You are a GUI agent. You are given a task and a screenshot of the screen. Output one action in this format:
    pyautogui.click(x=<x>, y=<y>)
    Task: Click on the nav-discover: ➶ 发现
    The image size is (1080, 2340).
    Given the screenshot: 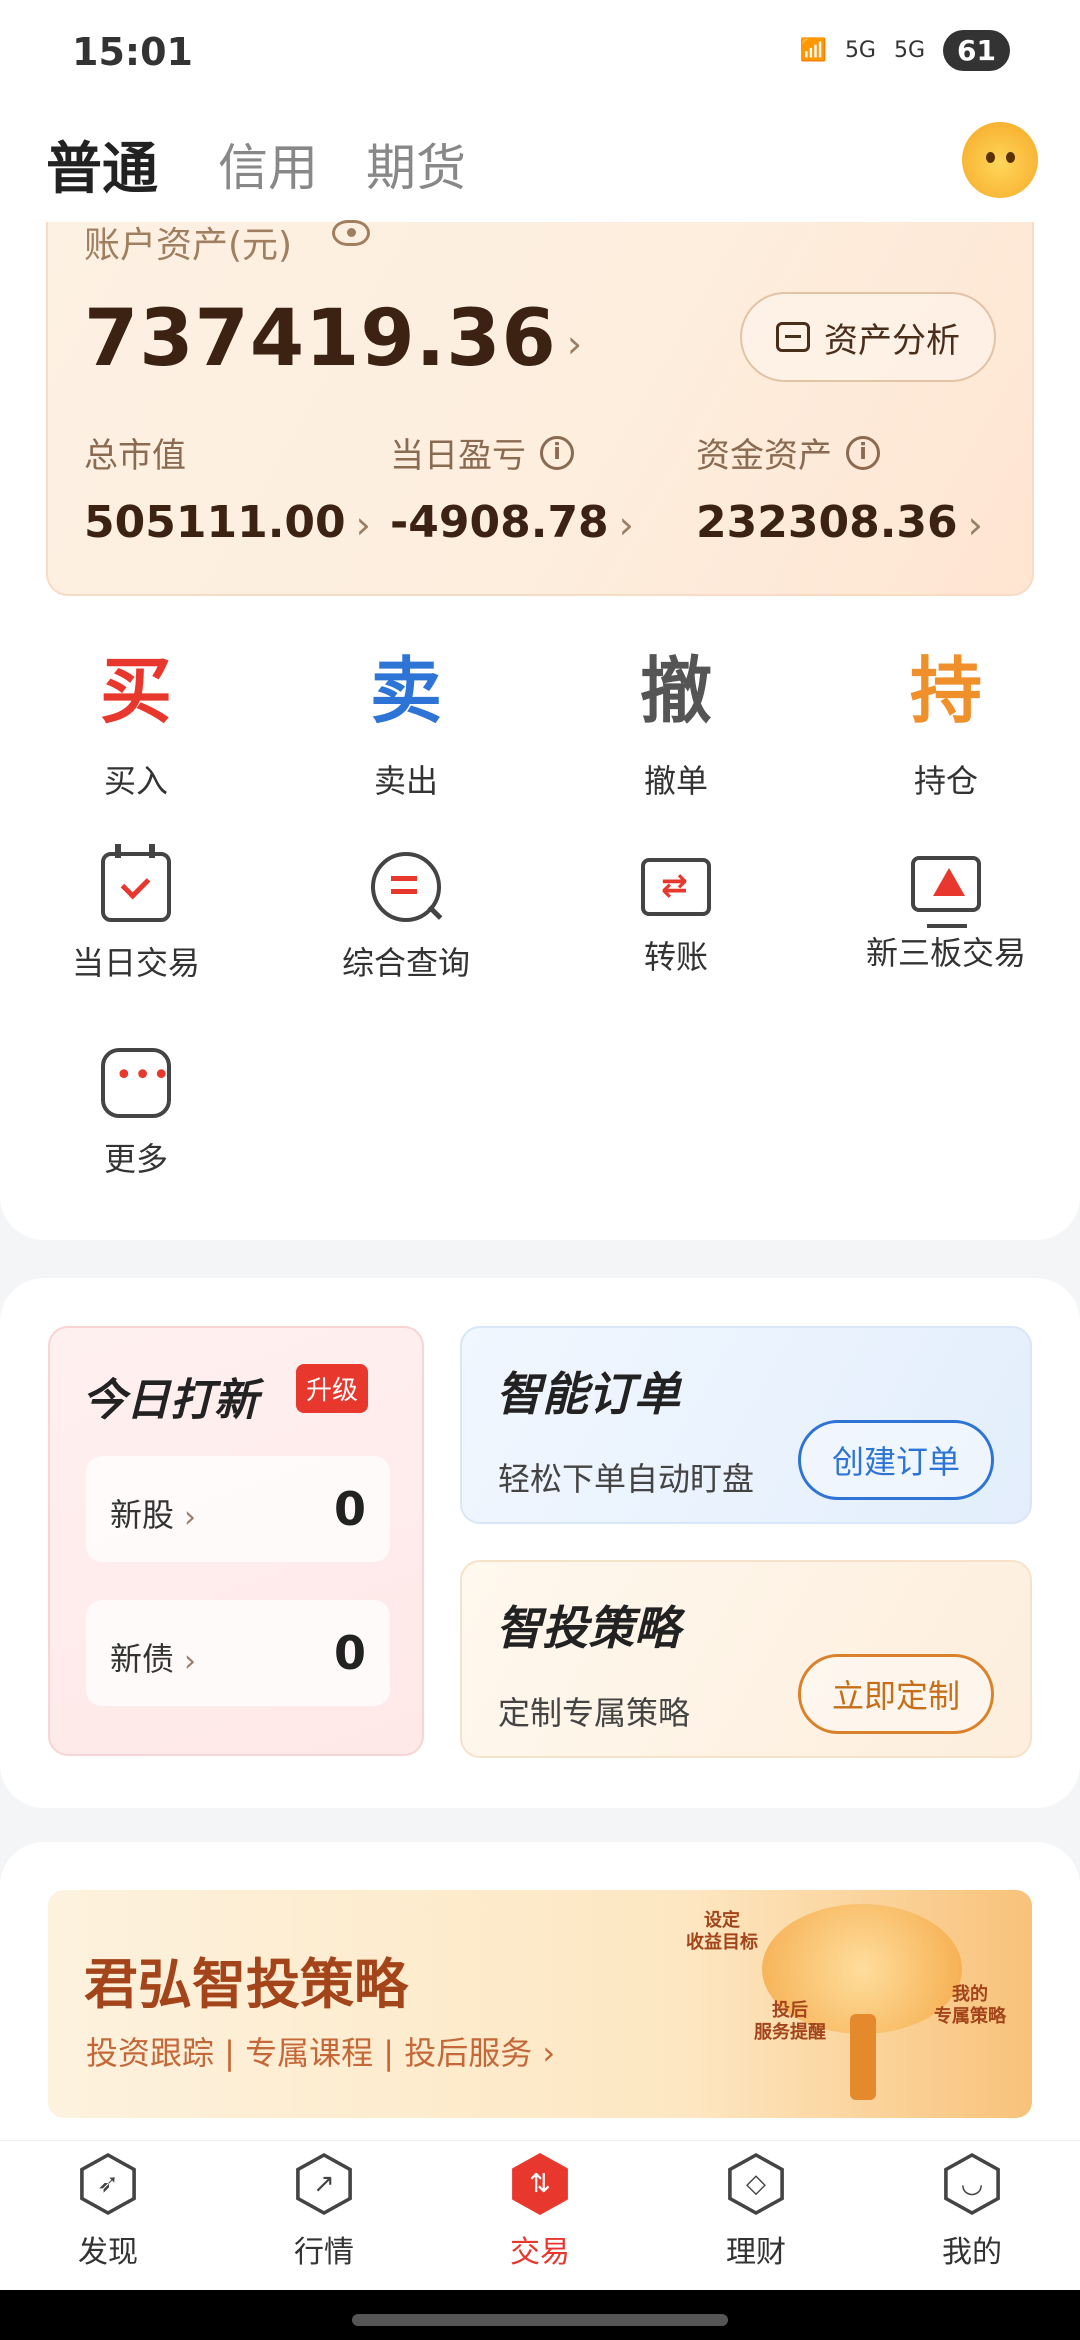 What is the action you would take?
    pyautogui.click(x=108, y=2212)
    